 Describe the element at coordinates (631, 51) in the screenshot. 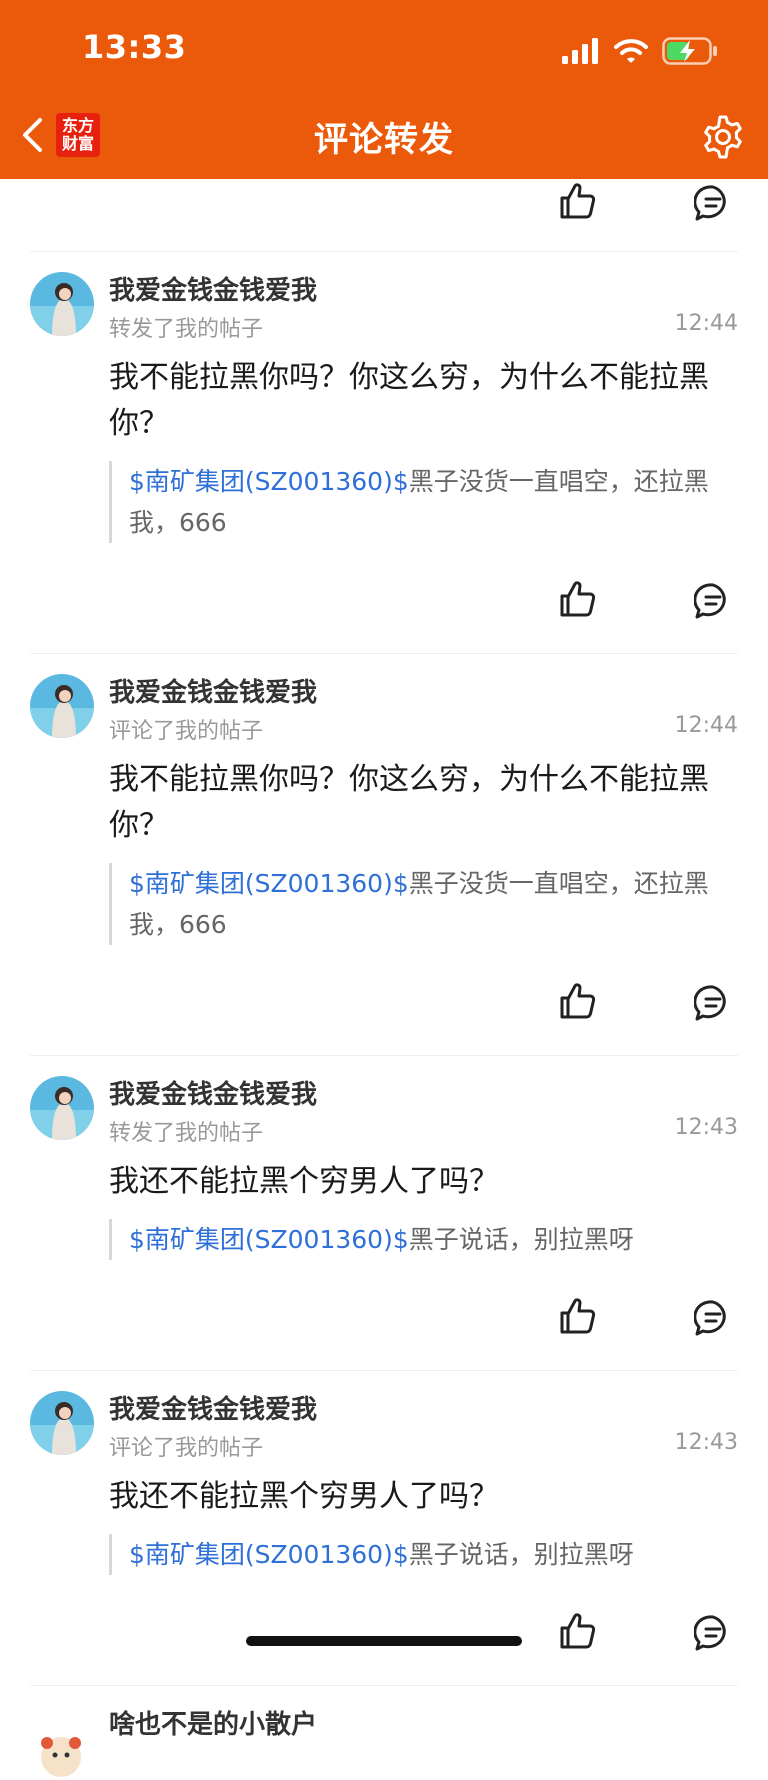

I see `wifi-icon` at that location.